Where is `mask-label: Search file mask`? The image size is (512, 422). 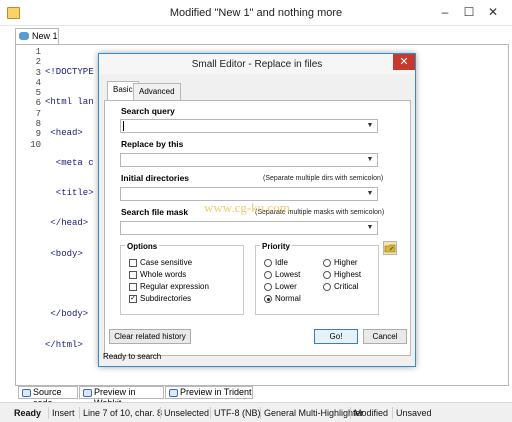 mask-label: Search file mask is located at coordinates (155, 212).